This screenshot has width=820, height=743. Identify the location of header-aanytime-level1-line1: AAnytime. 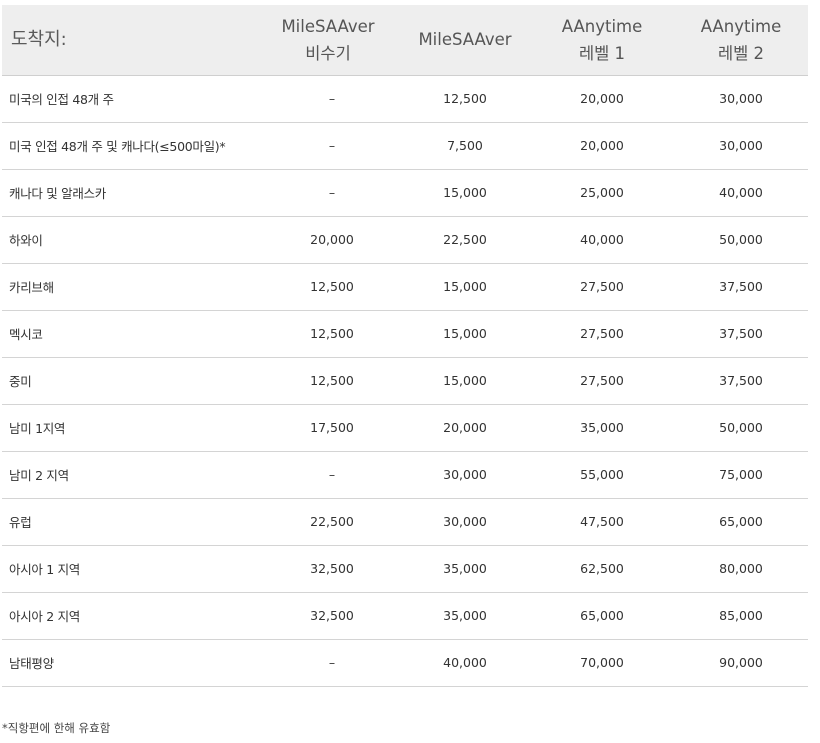
(602, 26).